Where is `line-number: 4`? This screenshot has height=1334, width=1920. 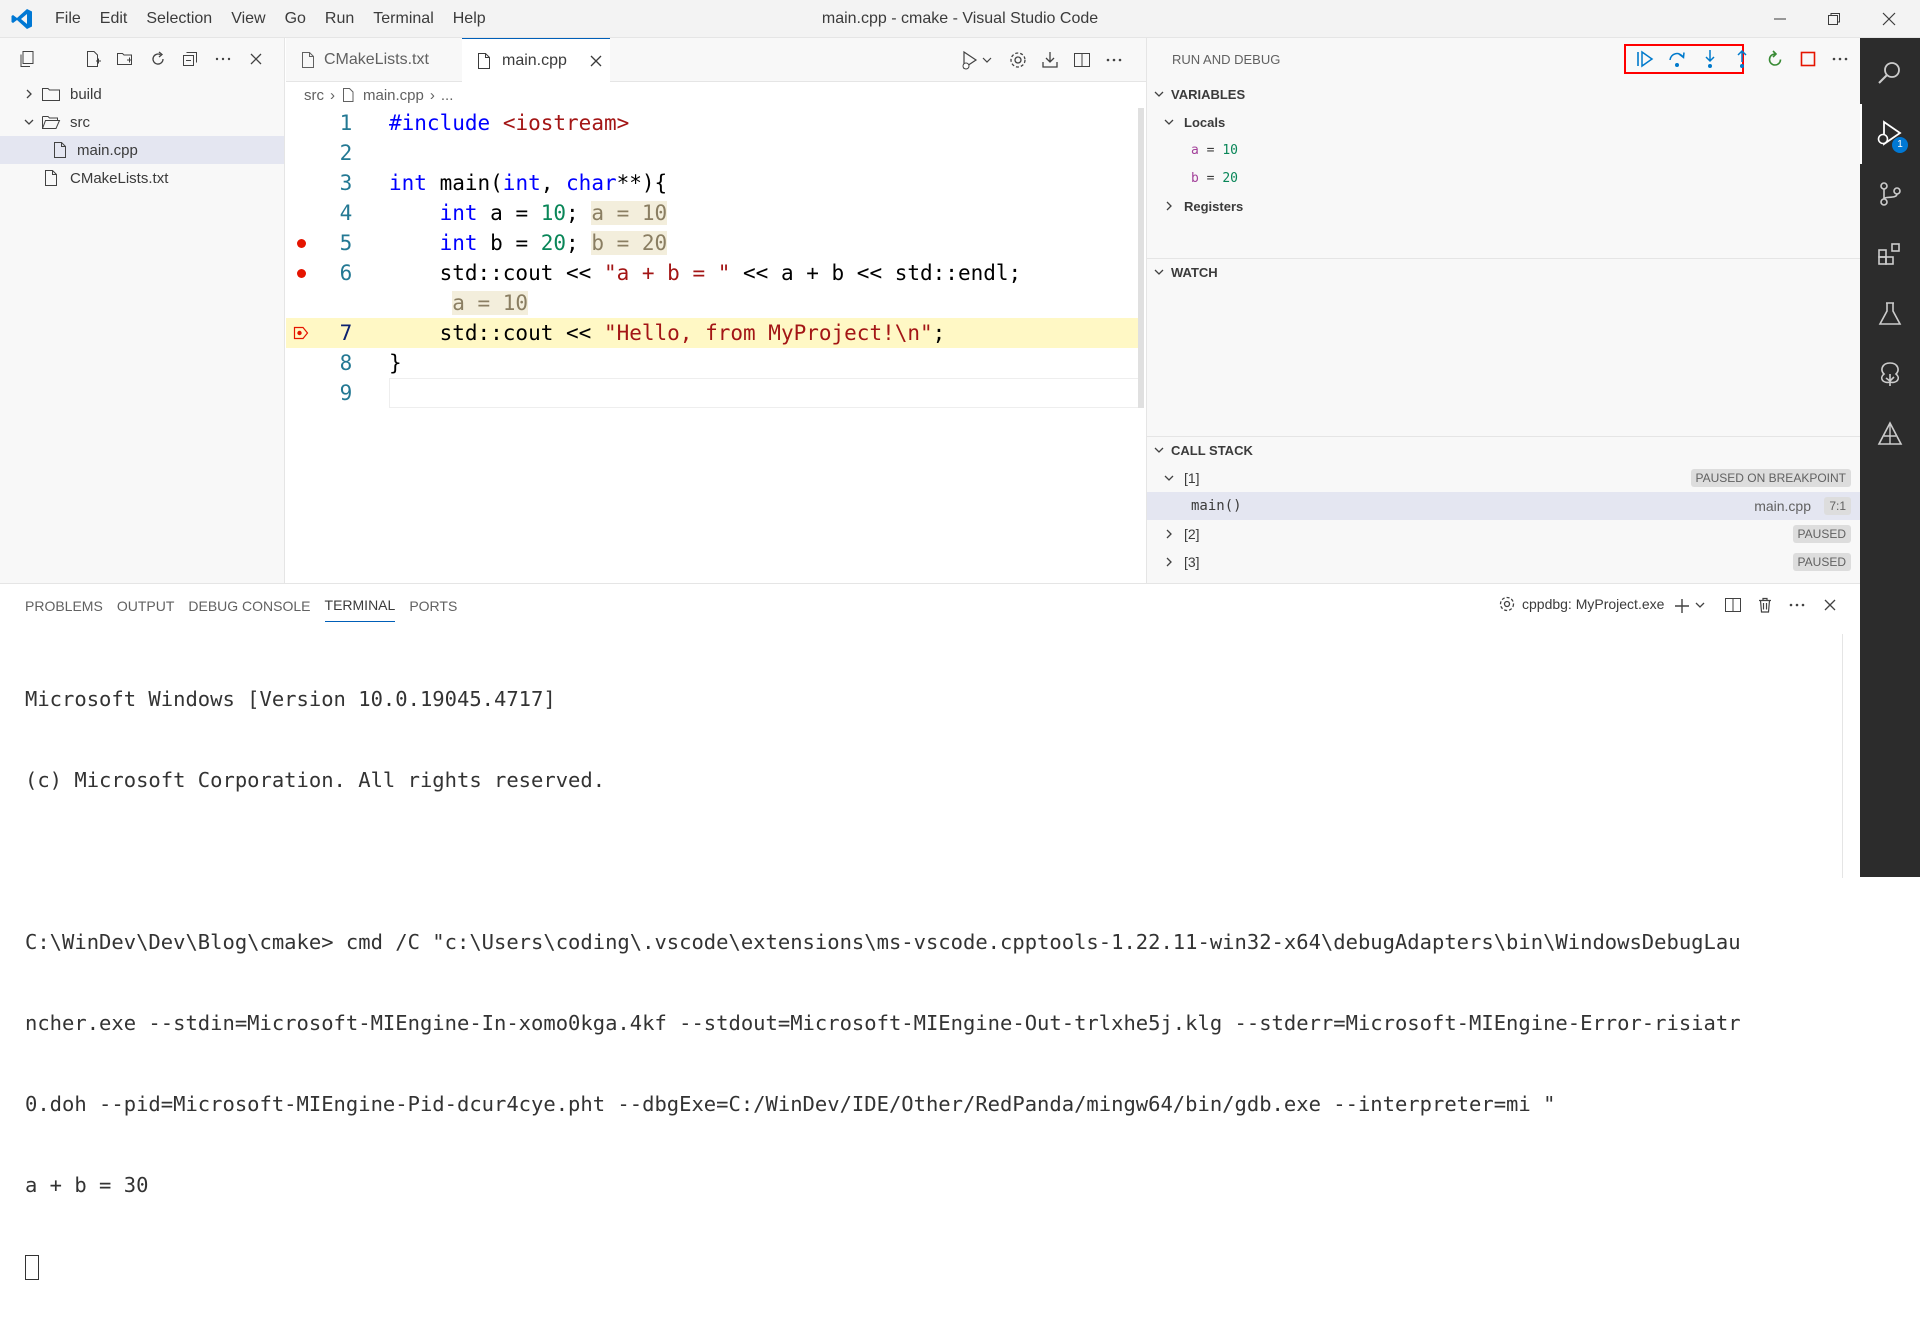 line-number: 4 is located at coordinates (346, 213).